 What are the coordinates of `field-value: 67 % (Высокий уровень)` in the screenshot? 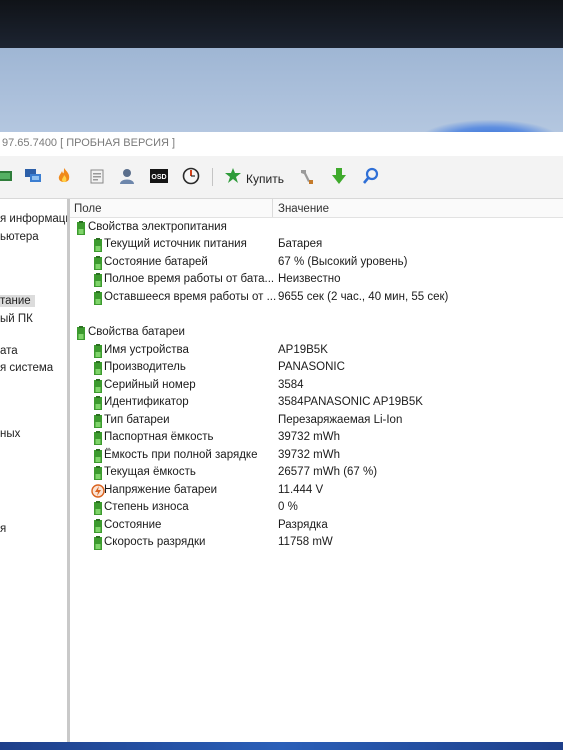 It's located at (343, 262).